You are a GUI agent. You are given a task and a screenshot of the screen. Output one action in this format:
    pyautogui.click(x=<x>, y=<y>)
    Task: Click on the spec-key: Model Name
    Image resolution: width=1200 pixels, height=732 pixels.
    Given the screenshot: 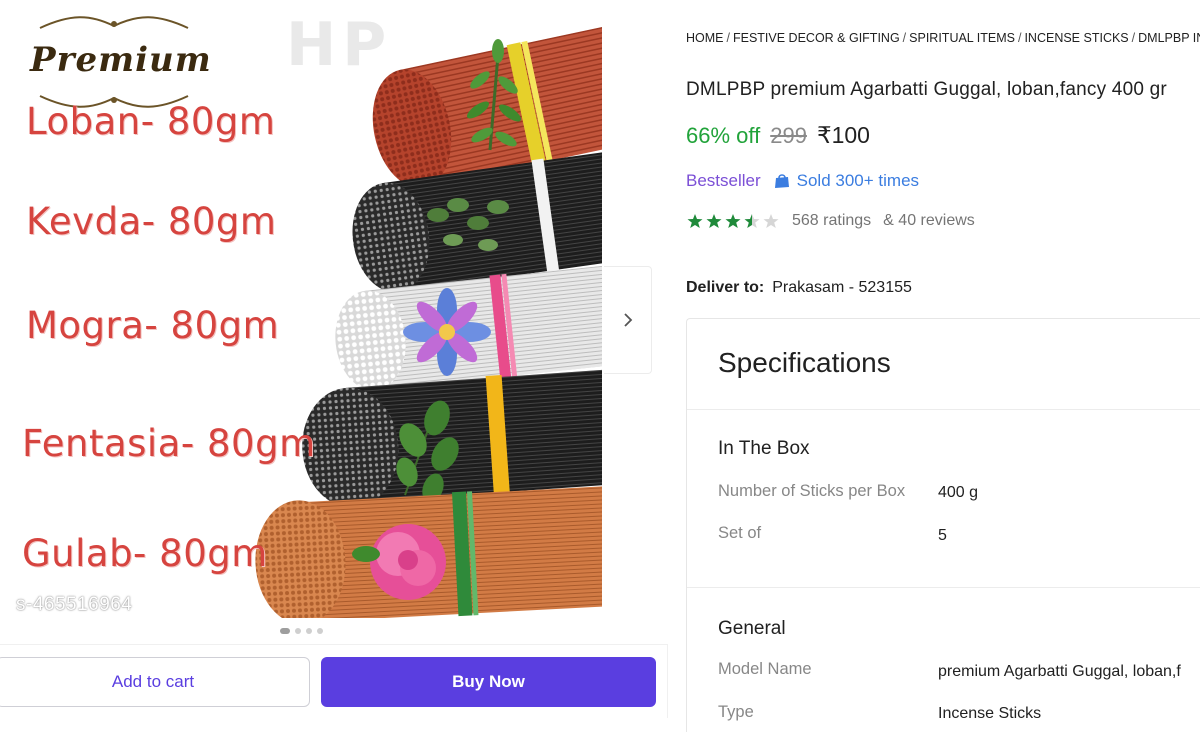 What is the action you would take?
    pyautogui.click(x=765, y=669)
    